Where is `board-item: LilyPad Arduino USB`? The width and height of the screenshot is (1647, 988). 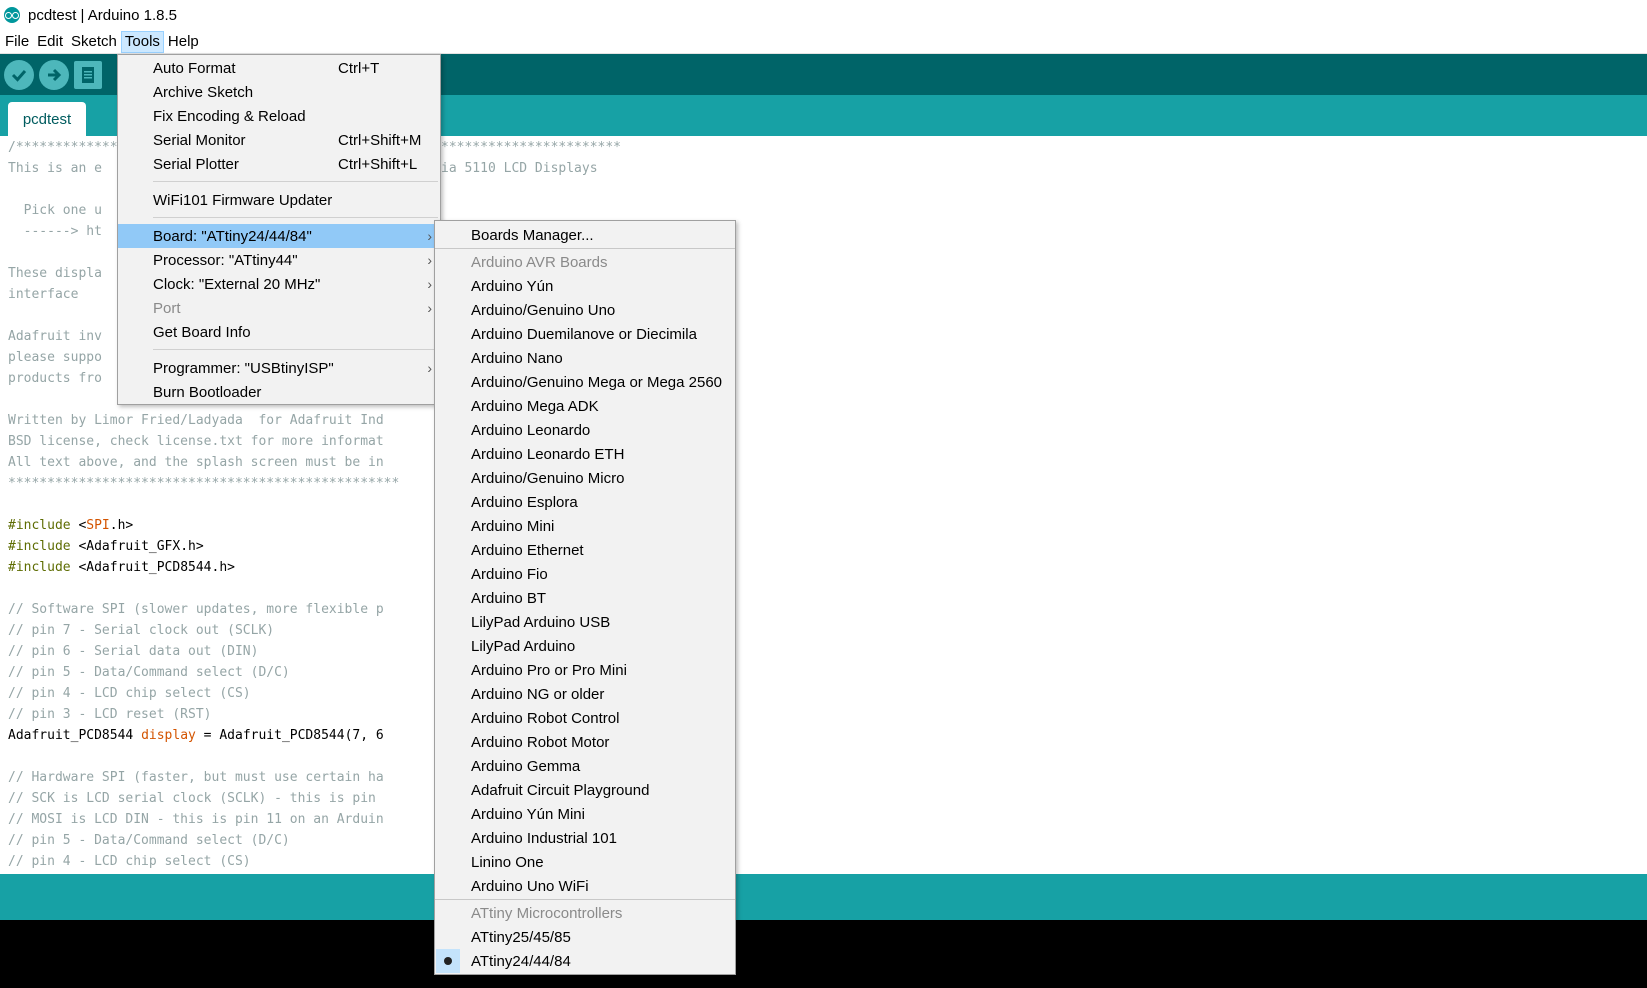
board-item: LilyPad Arduino USB is located at coordinates (585, 622).